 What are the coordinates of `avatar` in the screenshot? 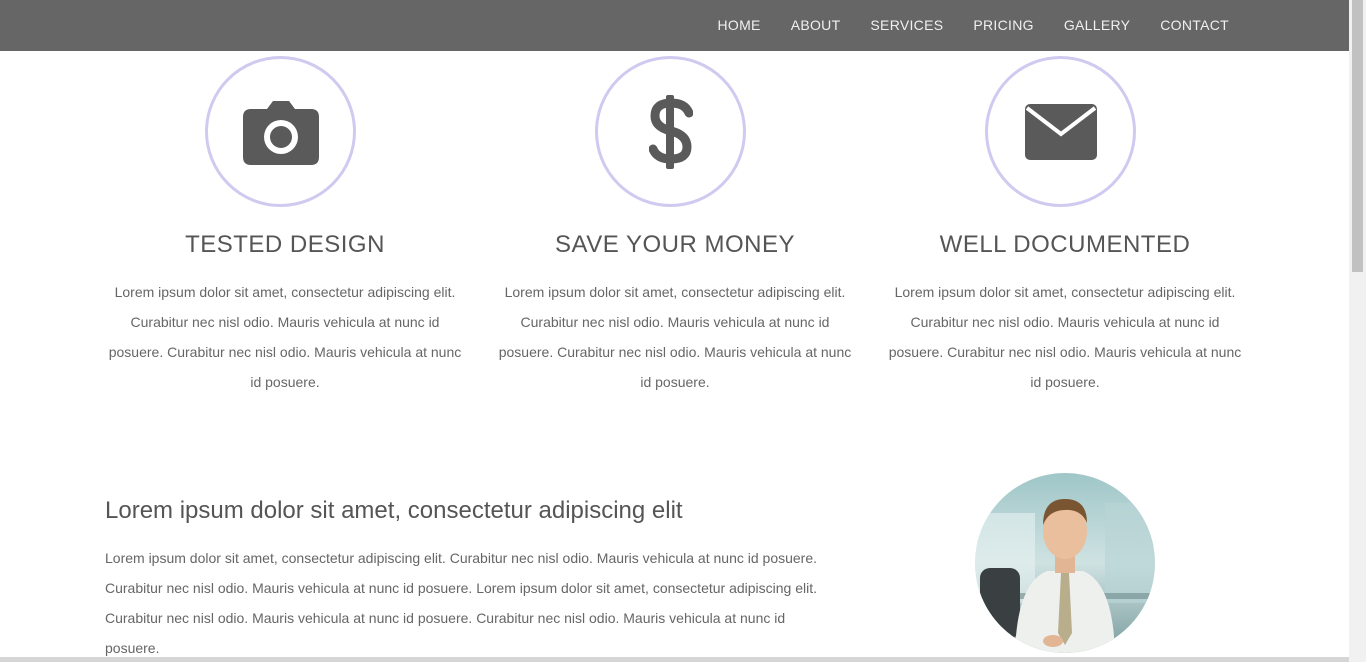 It's located at (1065, 563).